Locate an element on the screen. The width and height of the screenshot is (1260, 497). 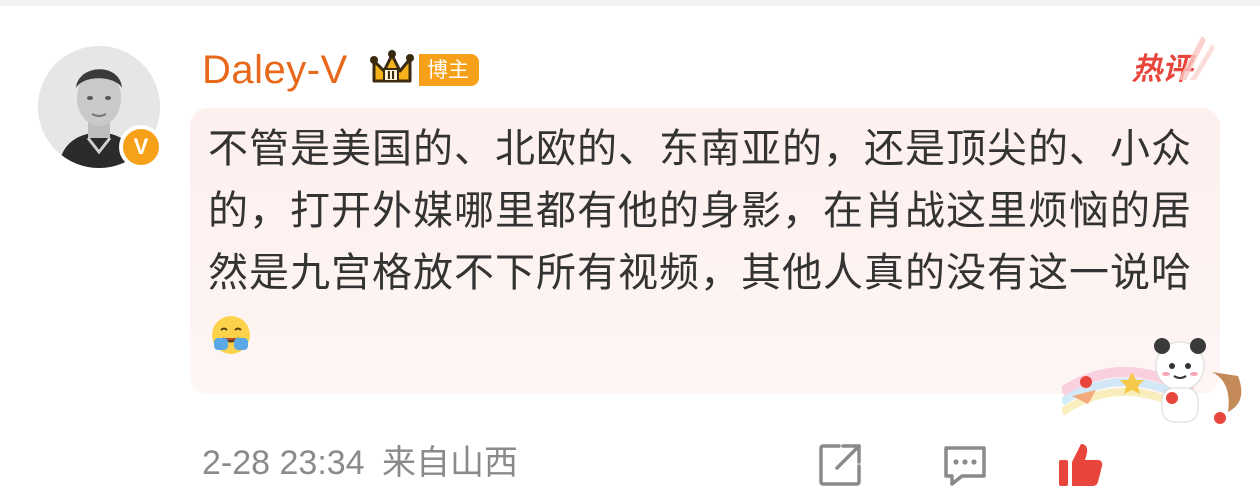
blogger-badge: 博主 is located at coordinates (449, 70).